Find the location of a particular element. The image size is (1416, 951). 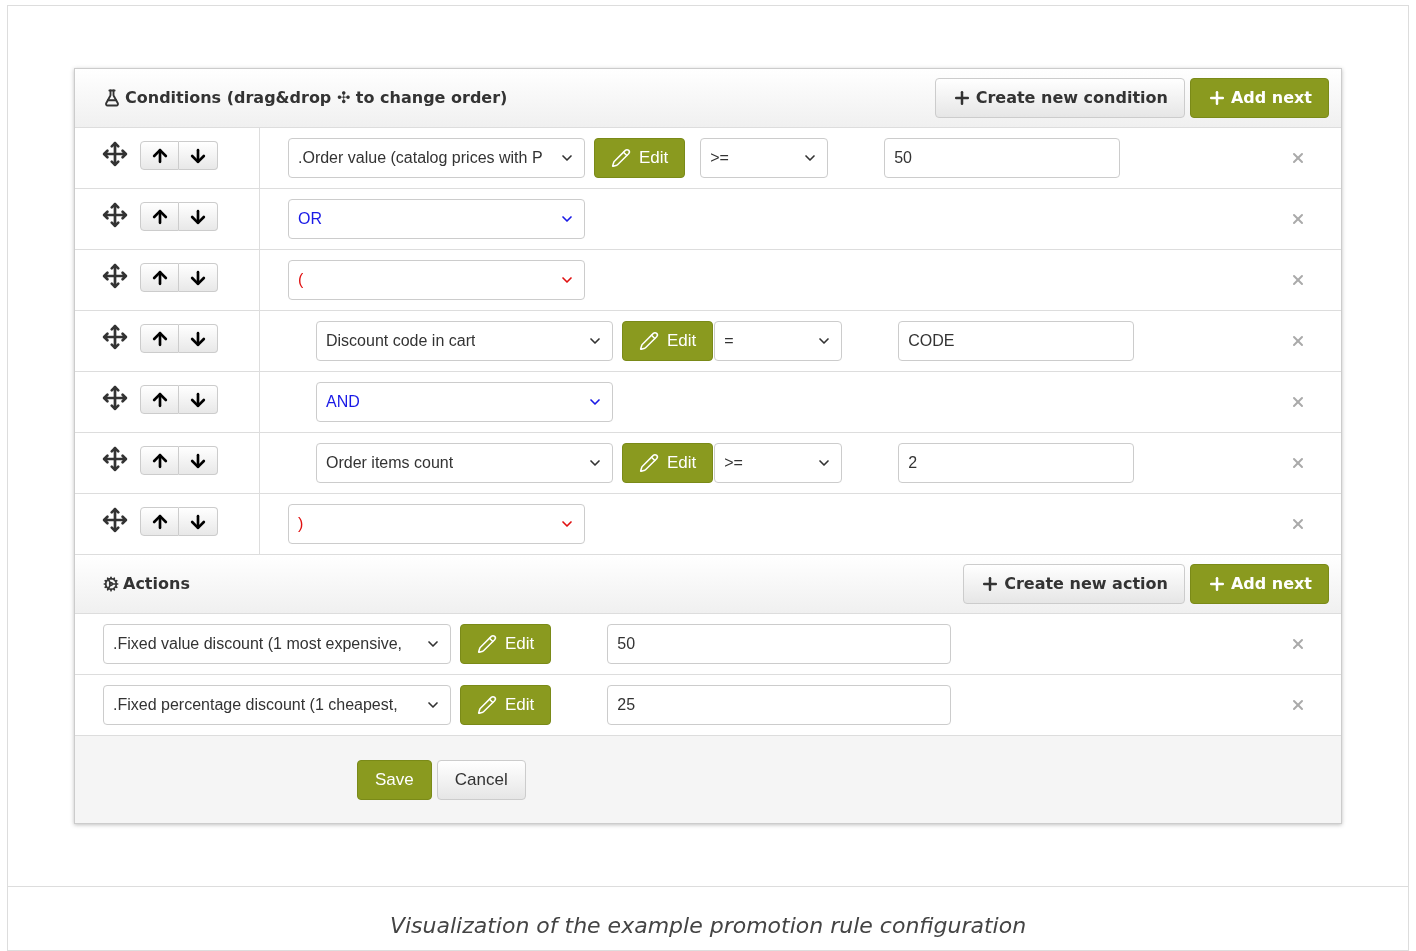

dropdown-field: .Order value (catalog prices with P is located at coordinates (436, 158).